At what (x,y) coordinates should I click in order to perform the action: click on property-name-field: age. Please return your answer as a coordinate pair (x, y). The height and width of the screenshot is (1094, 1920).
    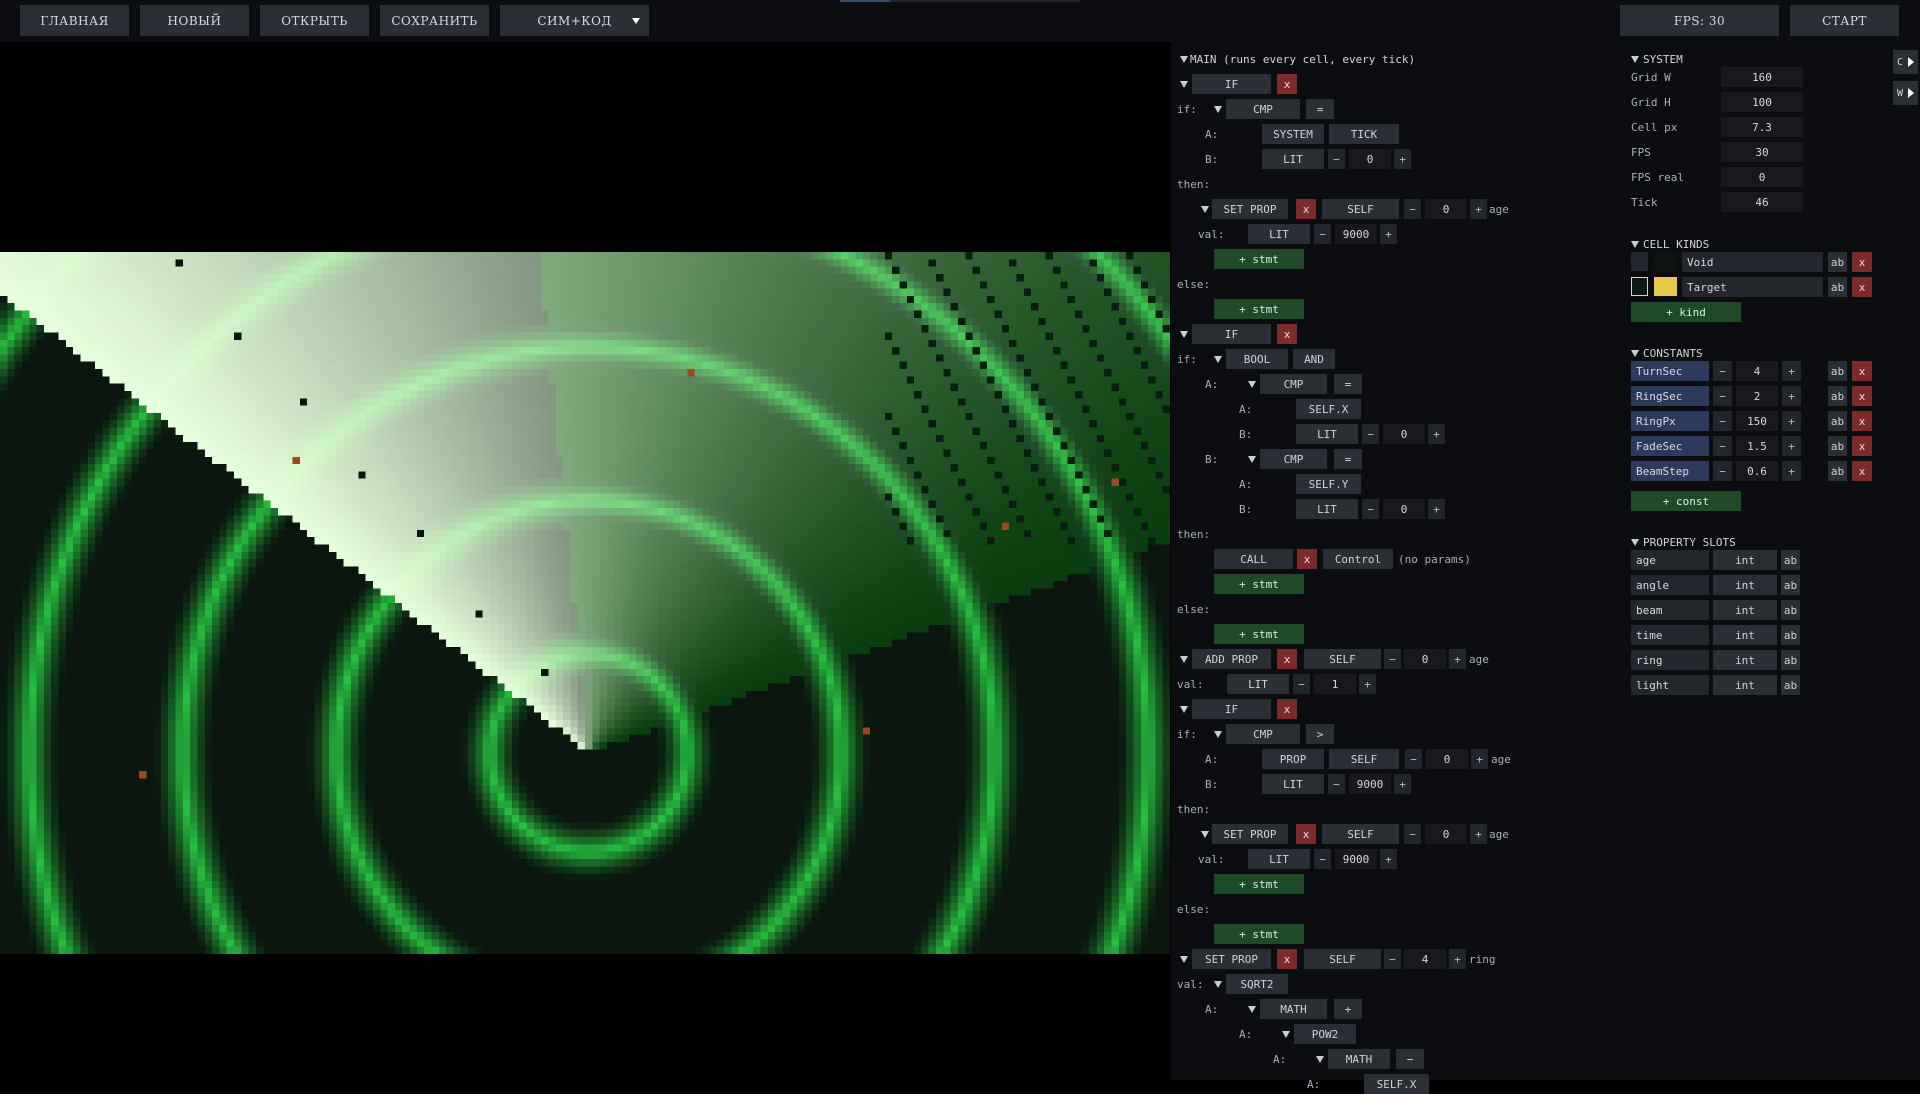
    Looking at the image, I should click on (1670, 560).